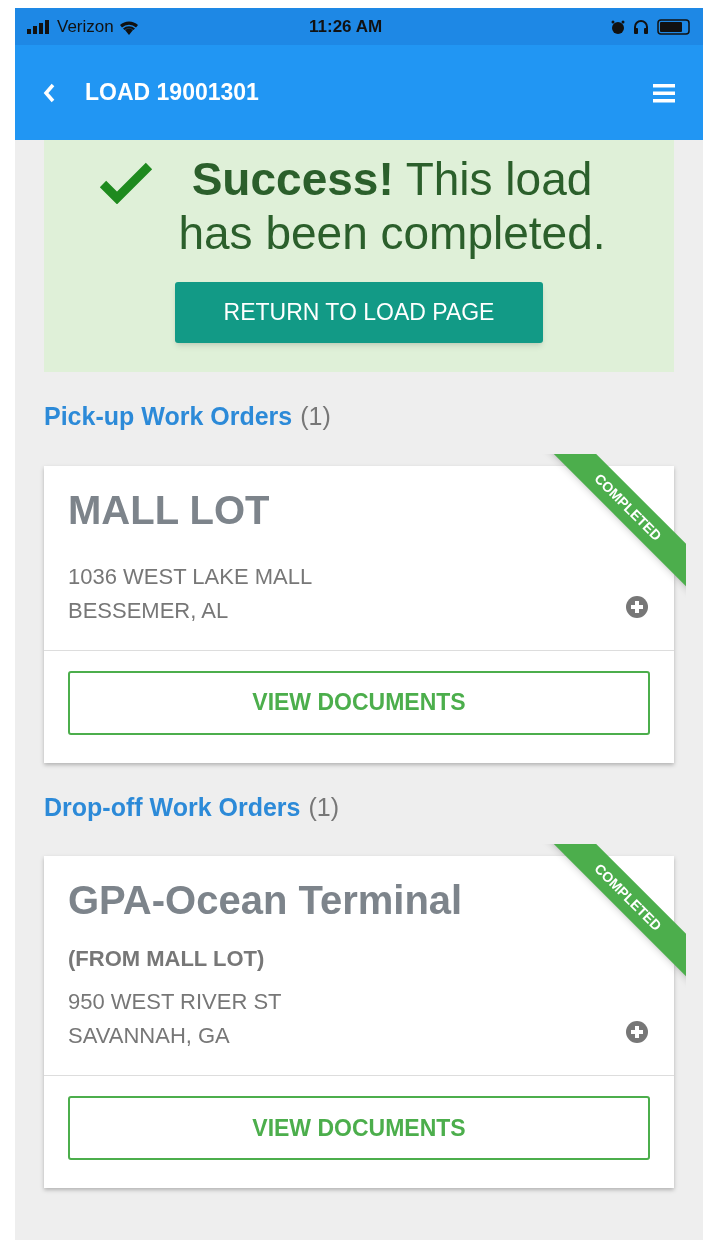 The width and height of the screenshot is (703, 1240). What do you see at coordinates (149, 1036) in the screenshot?
I see `address-line: SAVANNAH, GA` at bounding box center [149, 1036].